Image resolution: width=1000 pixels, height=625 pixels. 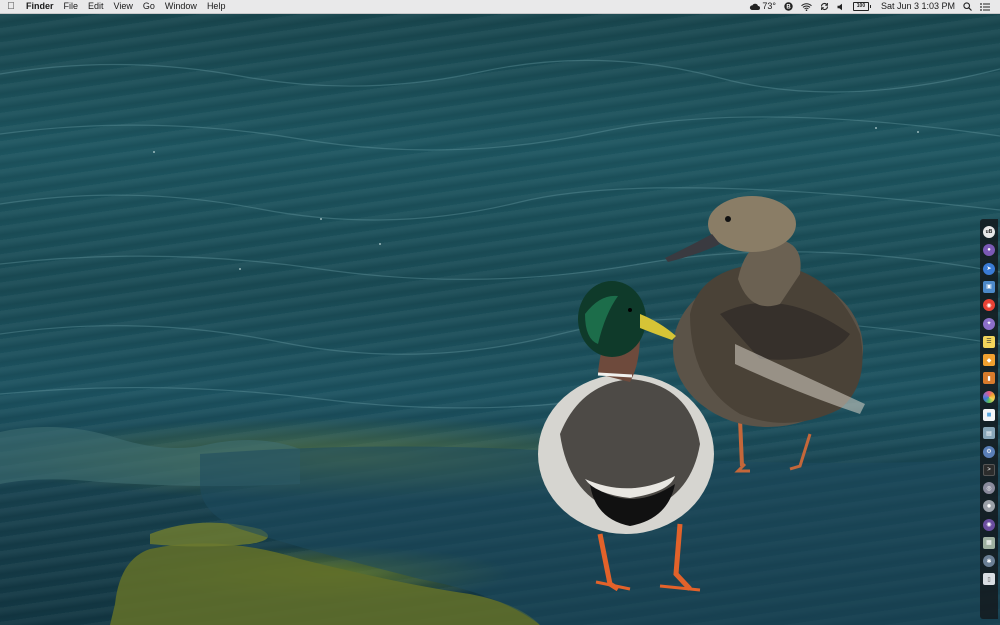 I want to click on dock-item-app-store: ✱, so click(x=989, y=561).